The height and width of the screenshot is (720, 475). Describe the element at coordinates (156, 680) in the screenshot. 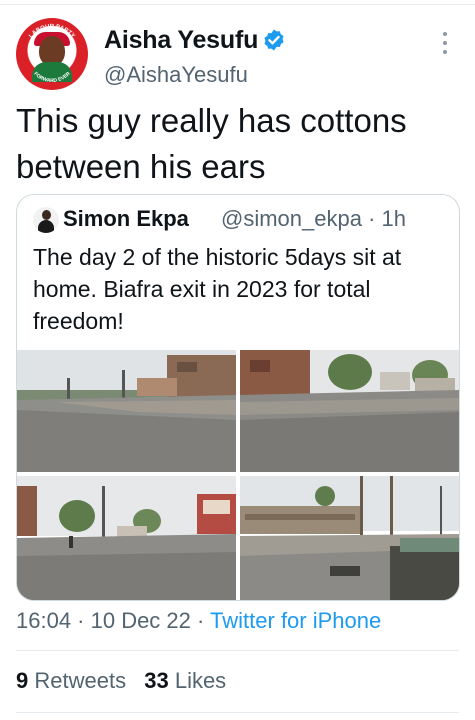

I see `likes-count: 33` at that location.